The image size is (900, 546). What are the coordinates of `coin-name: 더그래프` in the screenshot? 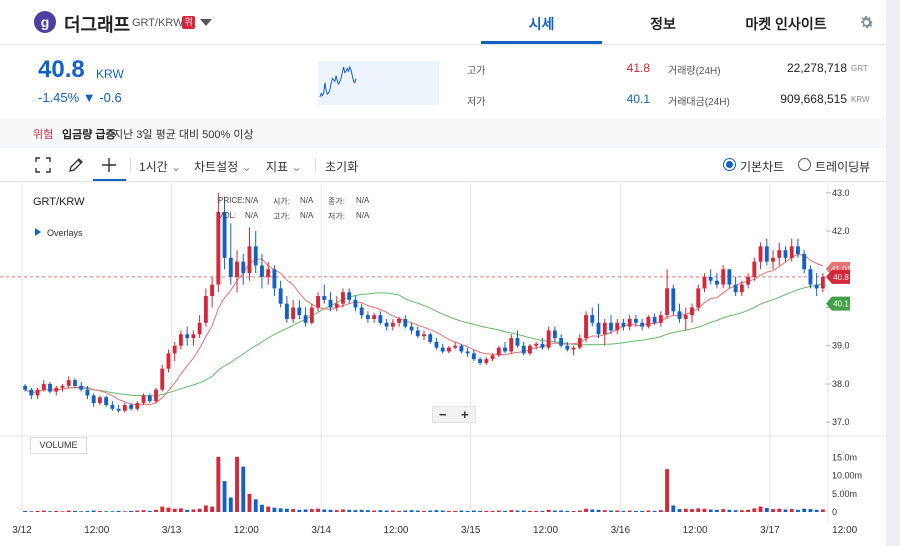 It's located at (97, 24).